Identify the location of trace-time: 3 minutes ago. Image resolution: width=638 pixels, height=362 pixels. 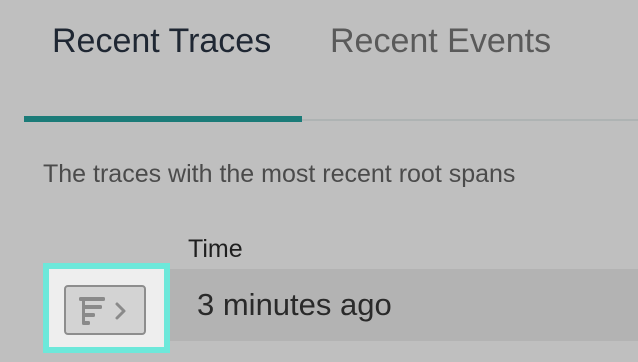
(294, 304).